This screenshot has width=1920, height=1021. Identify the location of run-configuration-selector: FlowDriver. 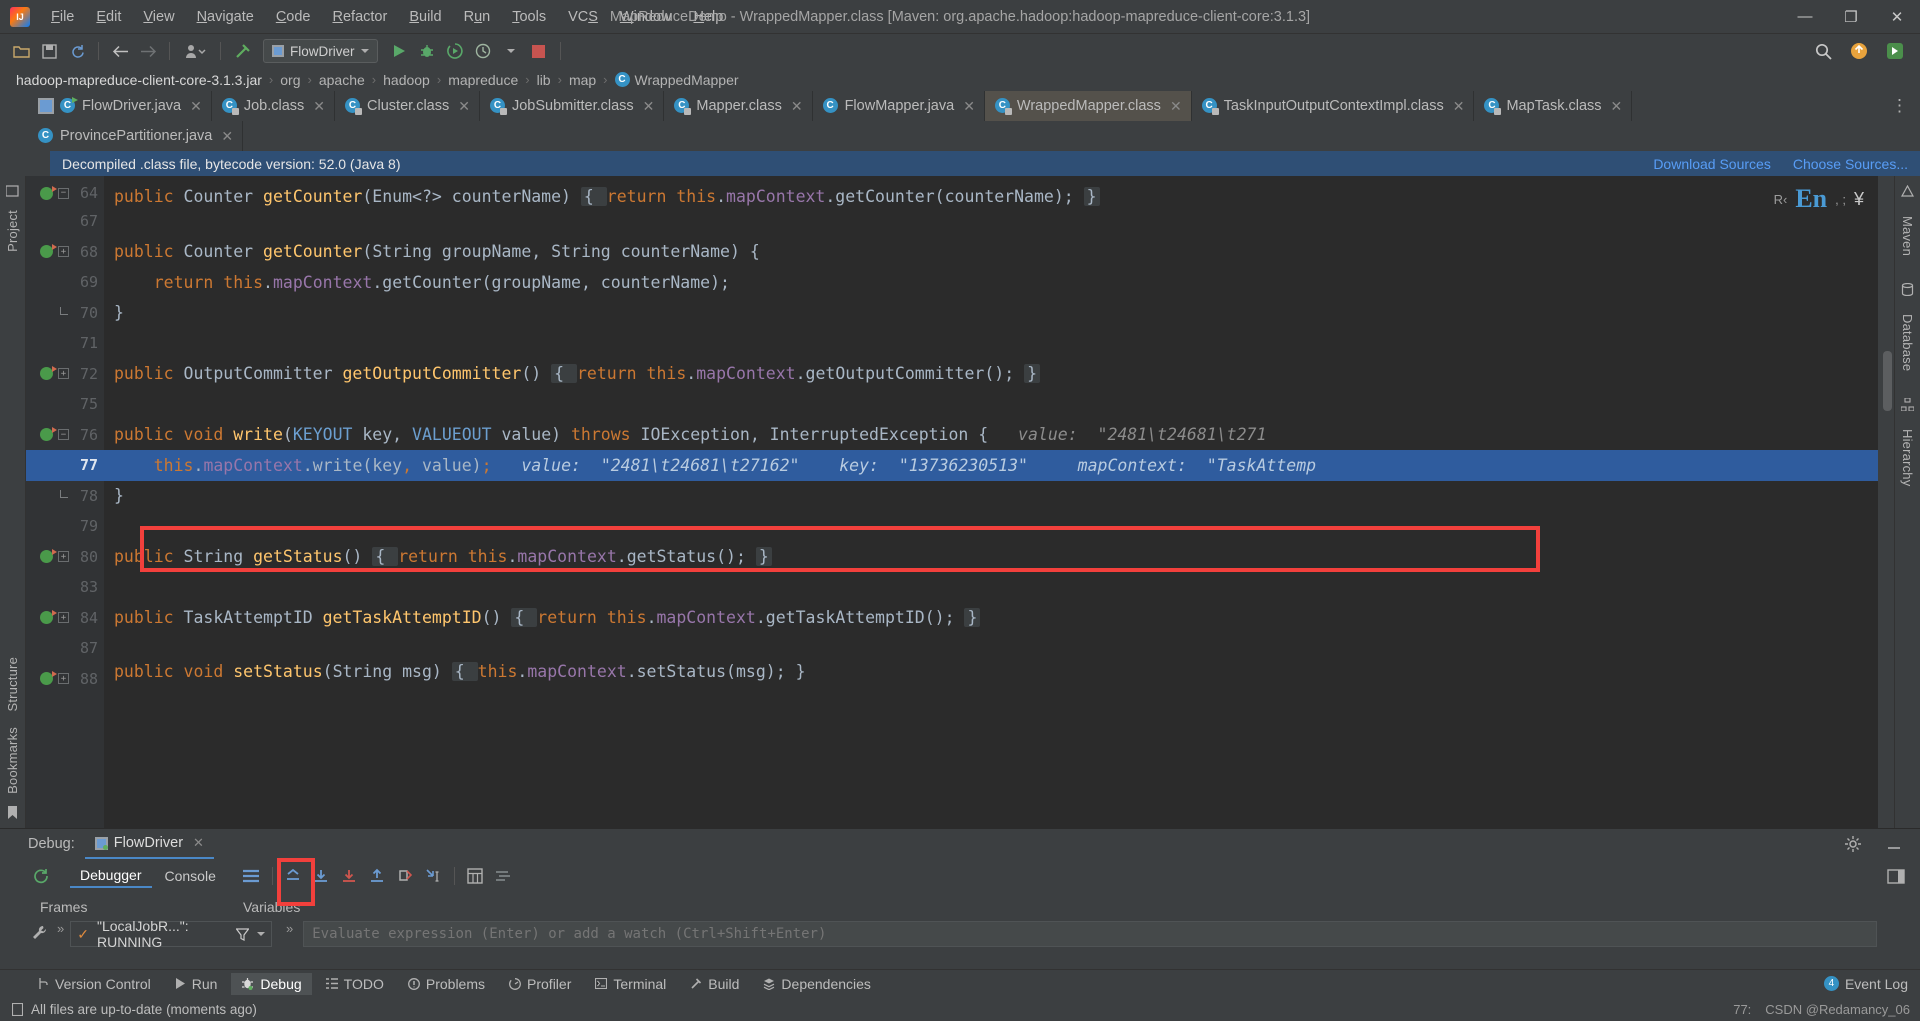
(320, 51).